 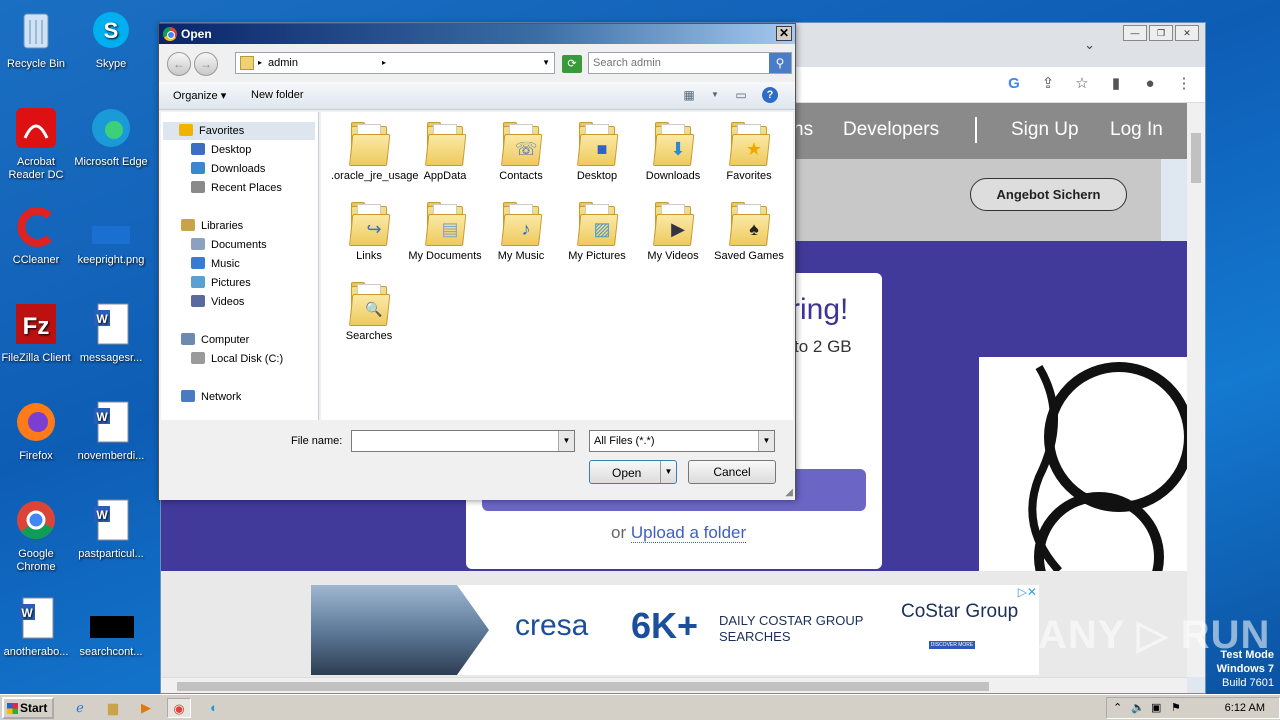 I want to click on clock: 6:12 AM, so click(x=1245, y=708).